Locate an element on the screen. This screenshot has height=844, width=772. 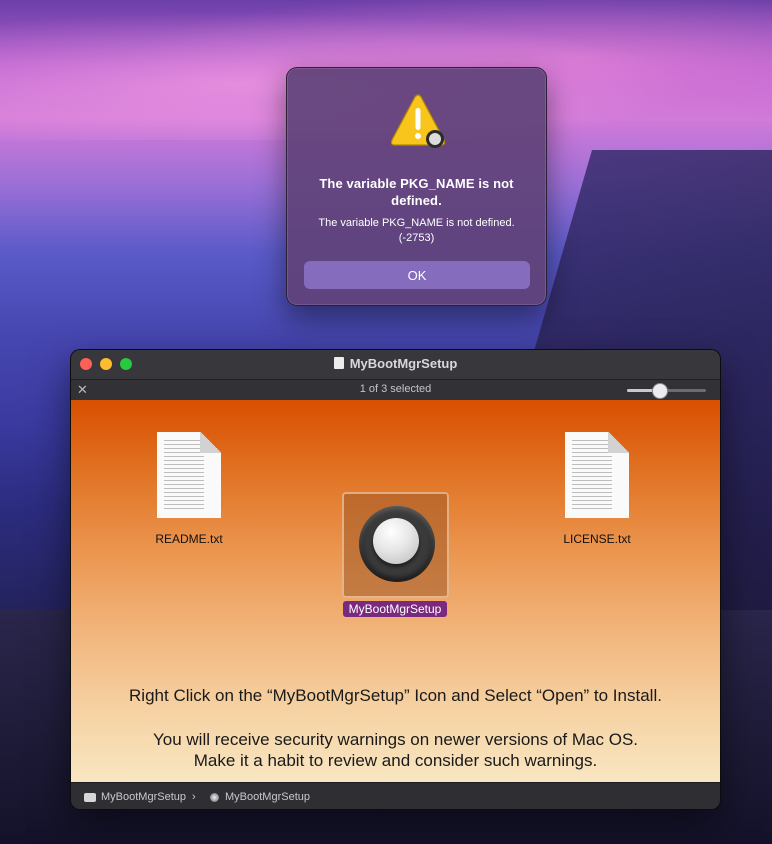
slider-knob is located at coordinates (659, 391).